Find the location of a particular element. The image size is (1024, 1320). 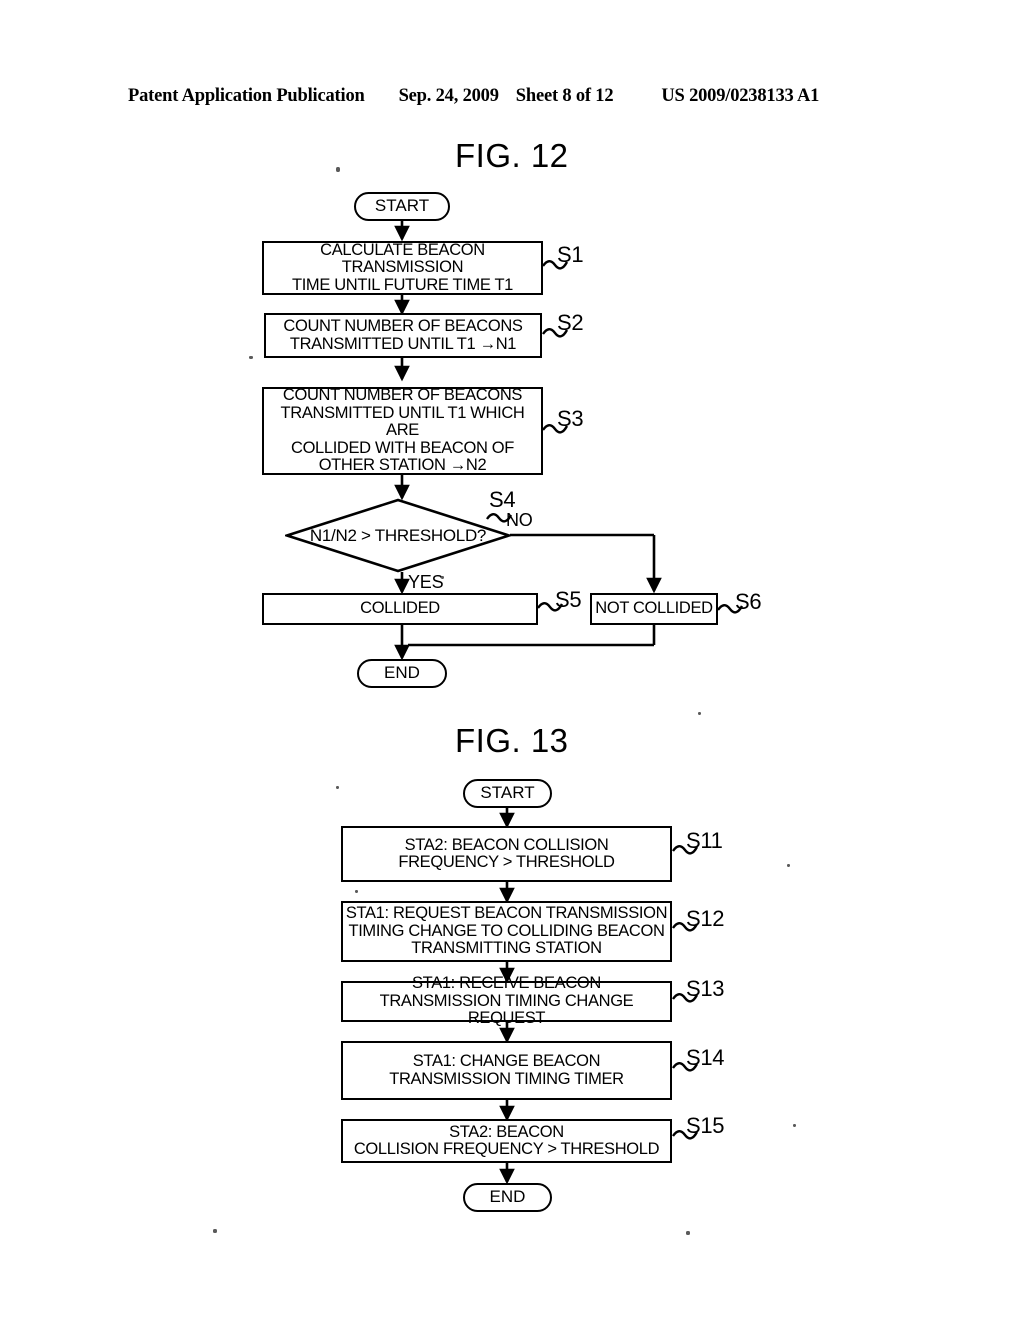

fig12-decision-s4-label: N1/N2 > THRESHOLD? is located at coordinates (398, 535).